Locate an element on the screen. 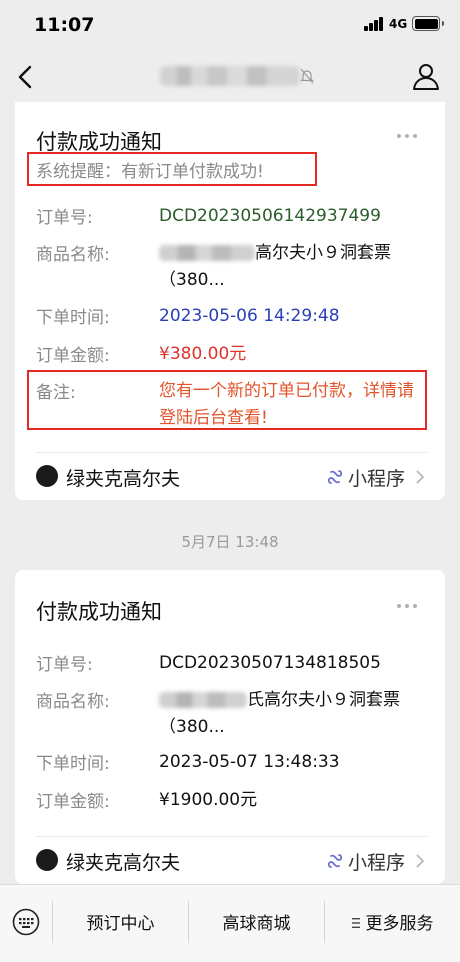  order-time-value: 2023-05-06 14:29:48 is located at coordinates (249, 316).